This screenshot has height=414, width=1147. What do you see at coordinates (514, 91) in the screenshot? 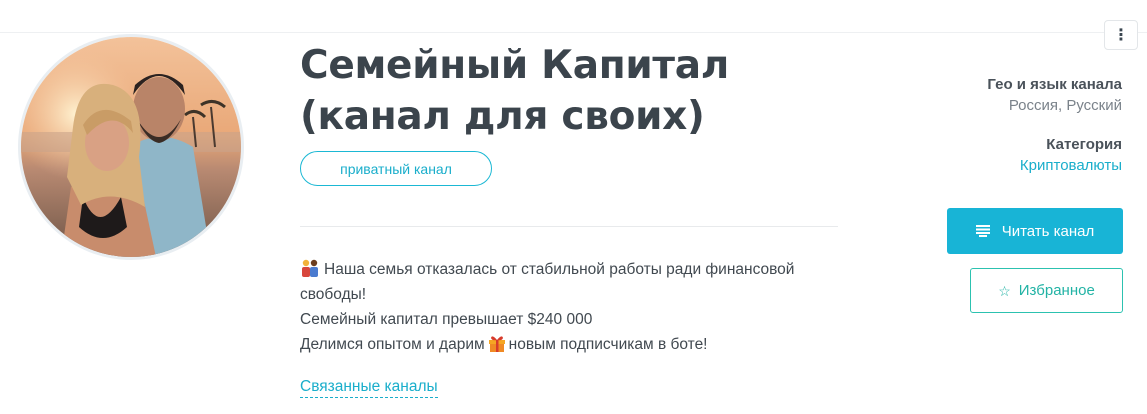
I see `channel-title: Семейный Капитал (канал для своих)` at bounding box center [514, 91].